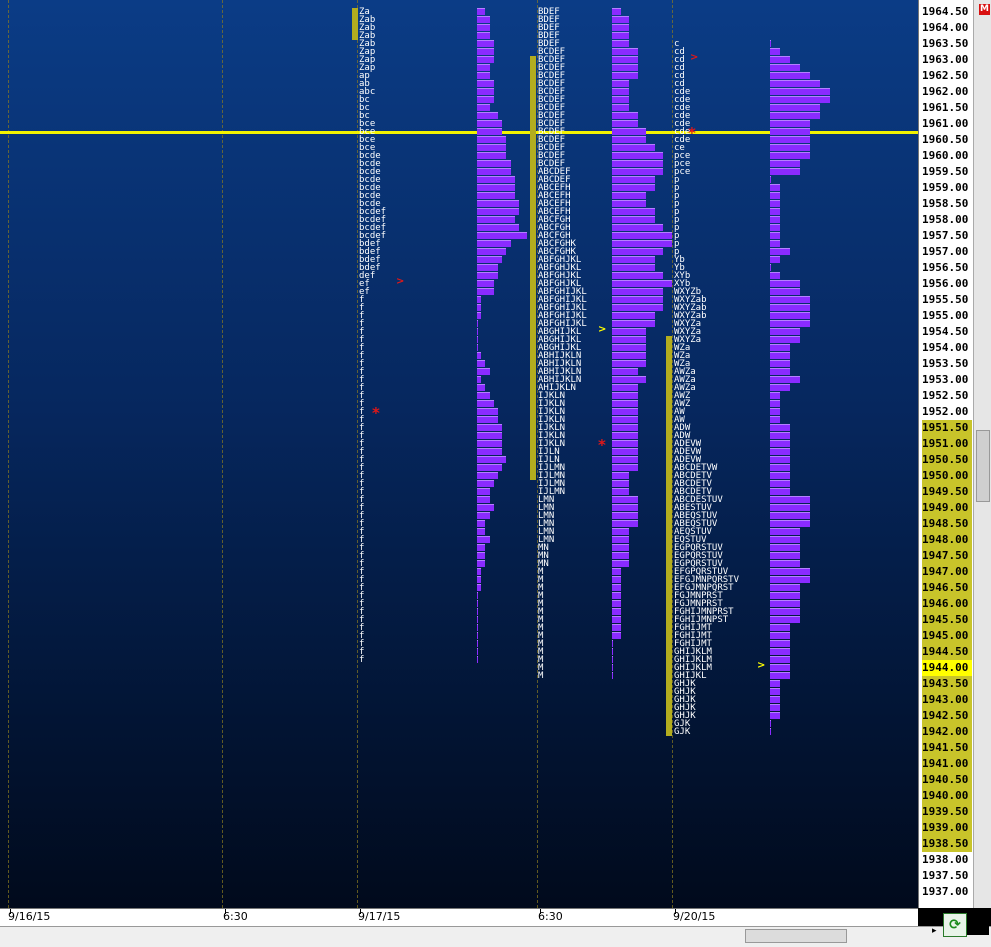 Image resolution: width=991 pixels, height=947 pixels. I want to click on time-axis: 9/16/15 6:30 9/17/15 6:30 9/20/15, so click(459, 917).